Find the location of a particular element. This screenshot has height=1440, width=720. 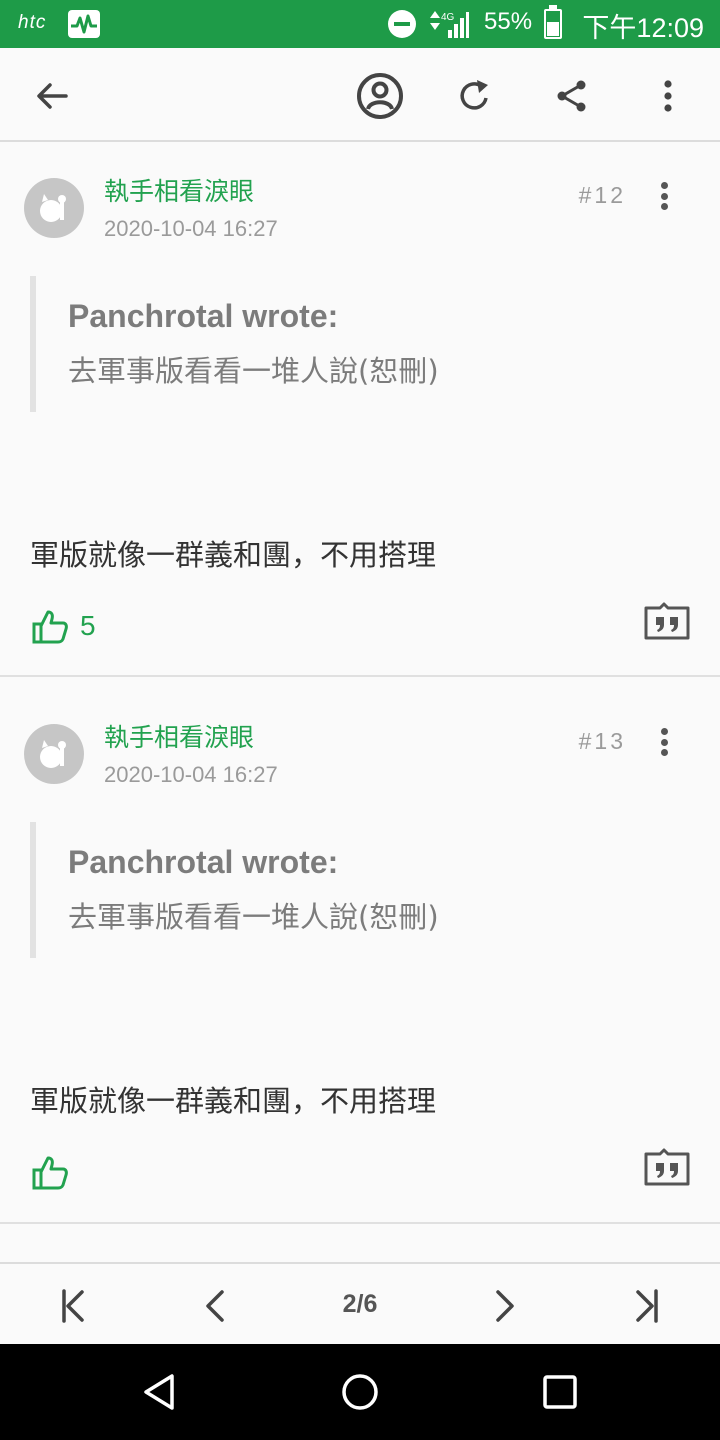

app-toolbar is located at coordinates (360, 95).